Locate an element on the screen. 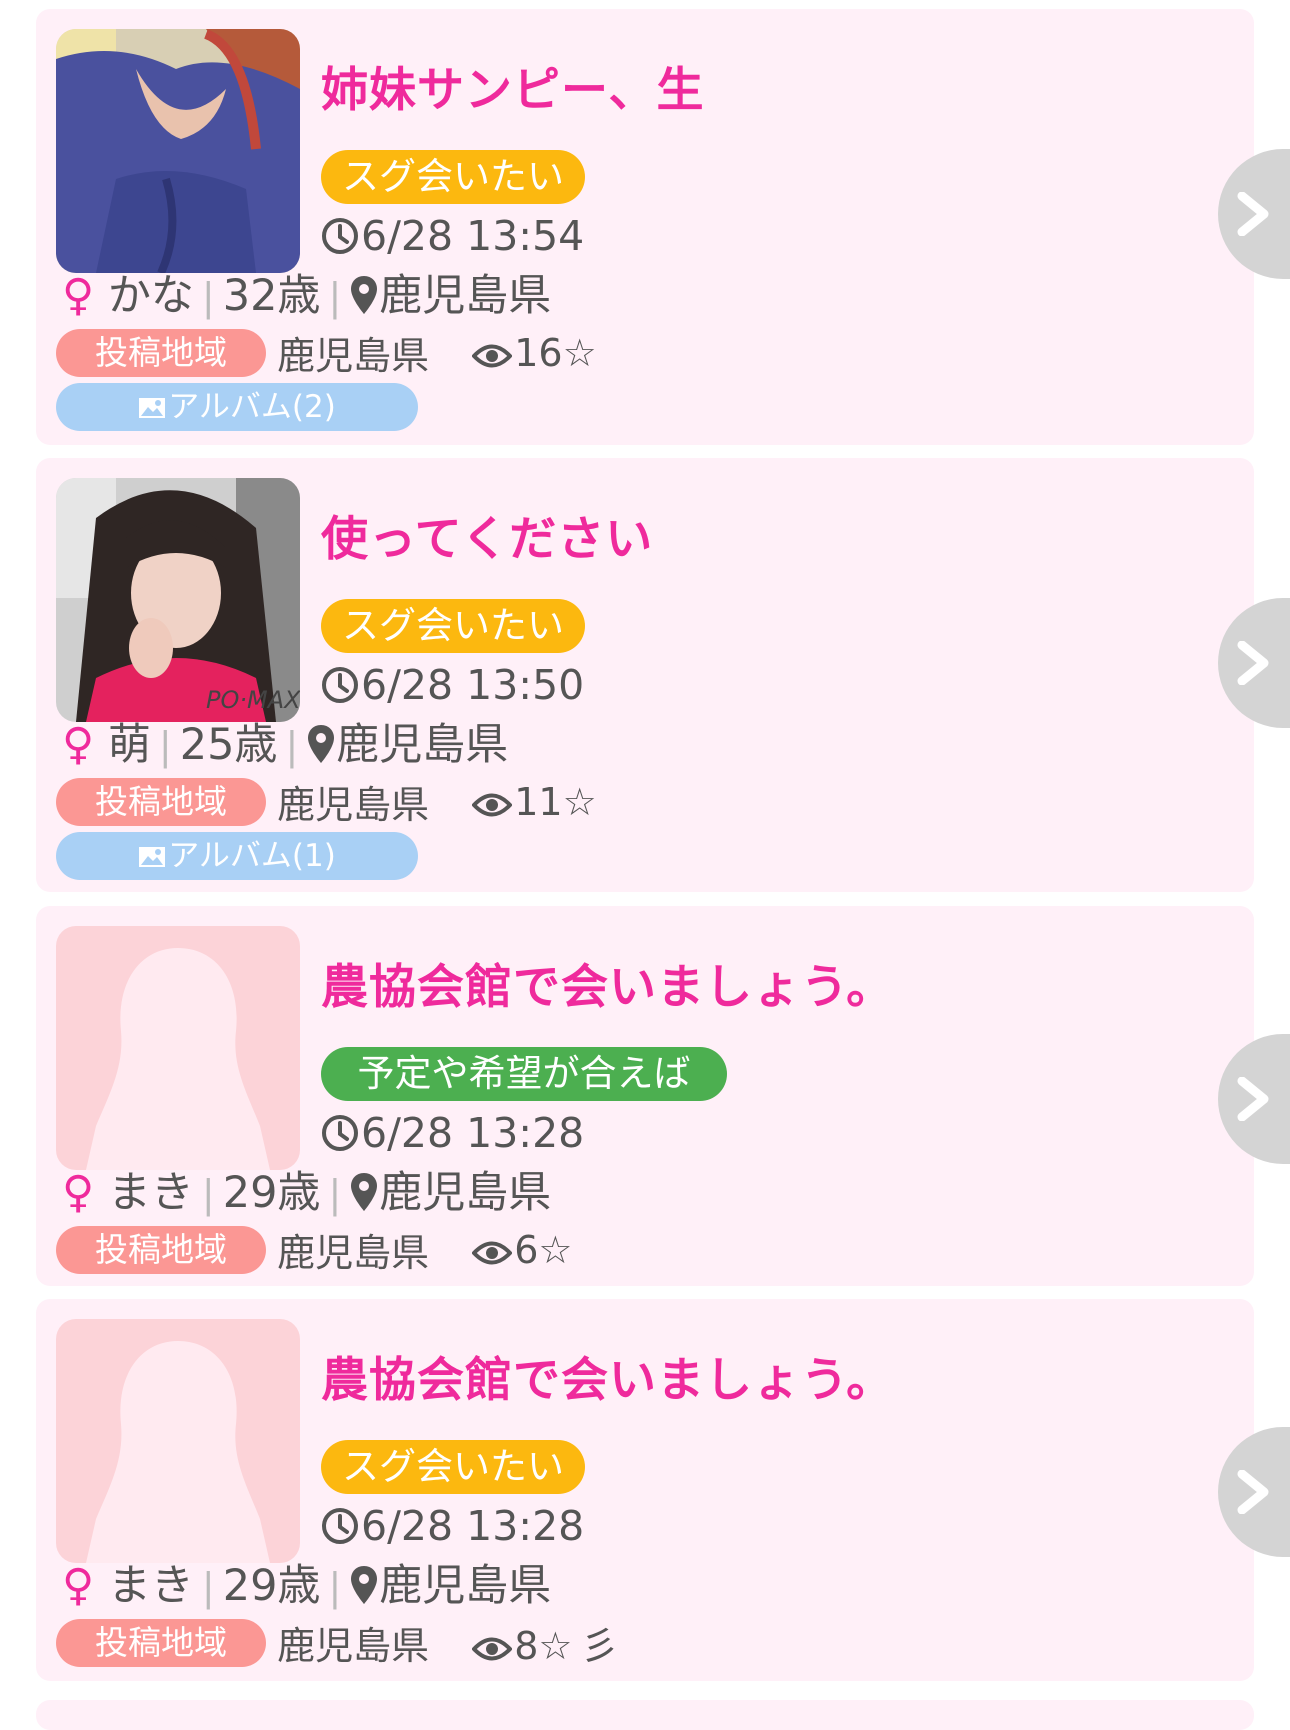 This screenshot has height=1730, width=1290. status-tag: 予定や希望が合えば is located at coordinates (524, 1074).